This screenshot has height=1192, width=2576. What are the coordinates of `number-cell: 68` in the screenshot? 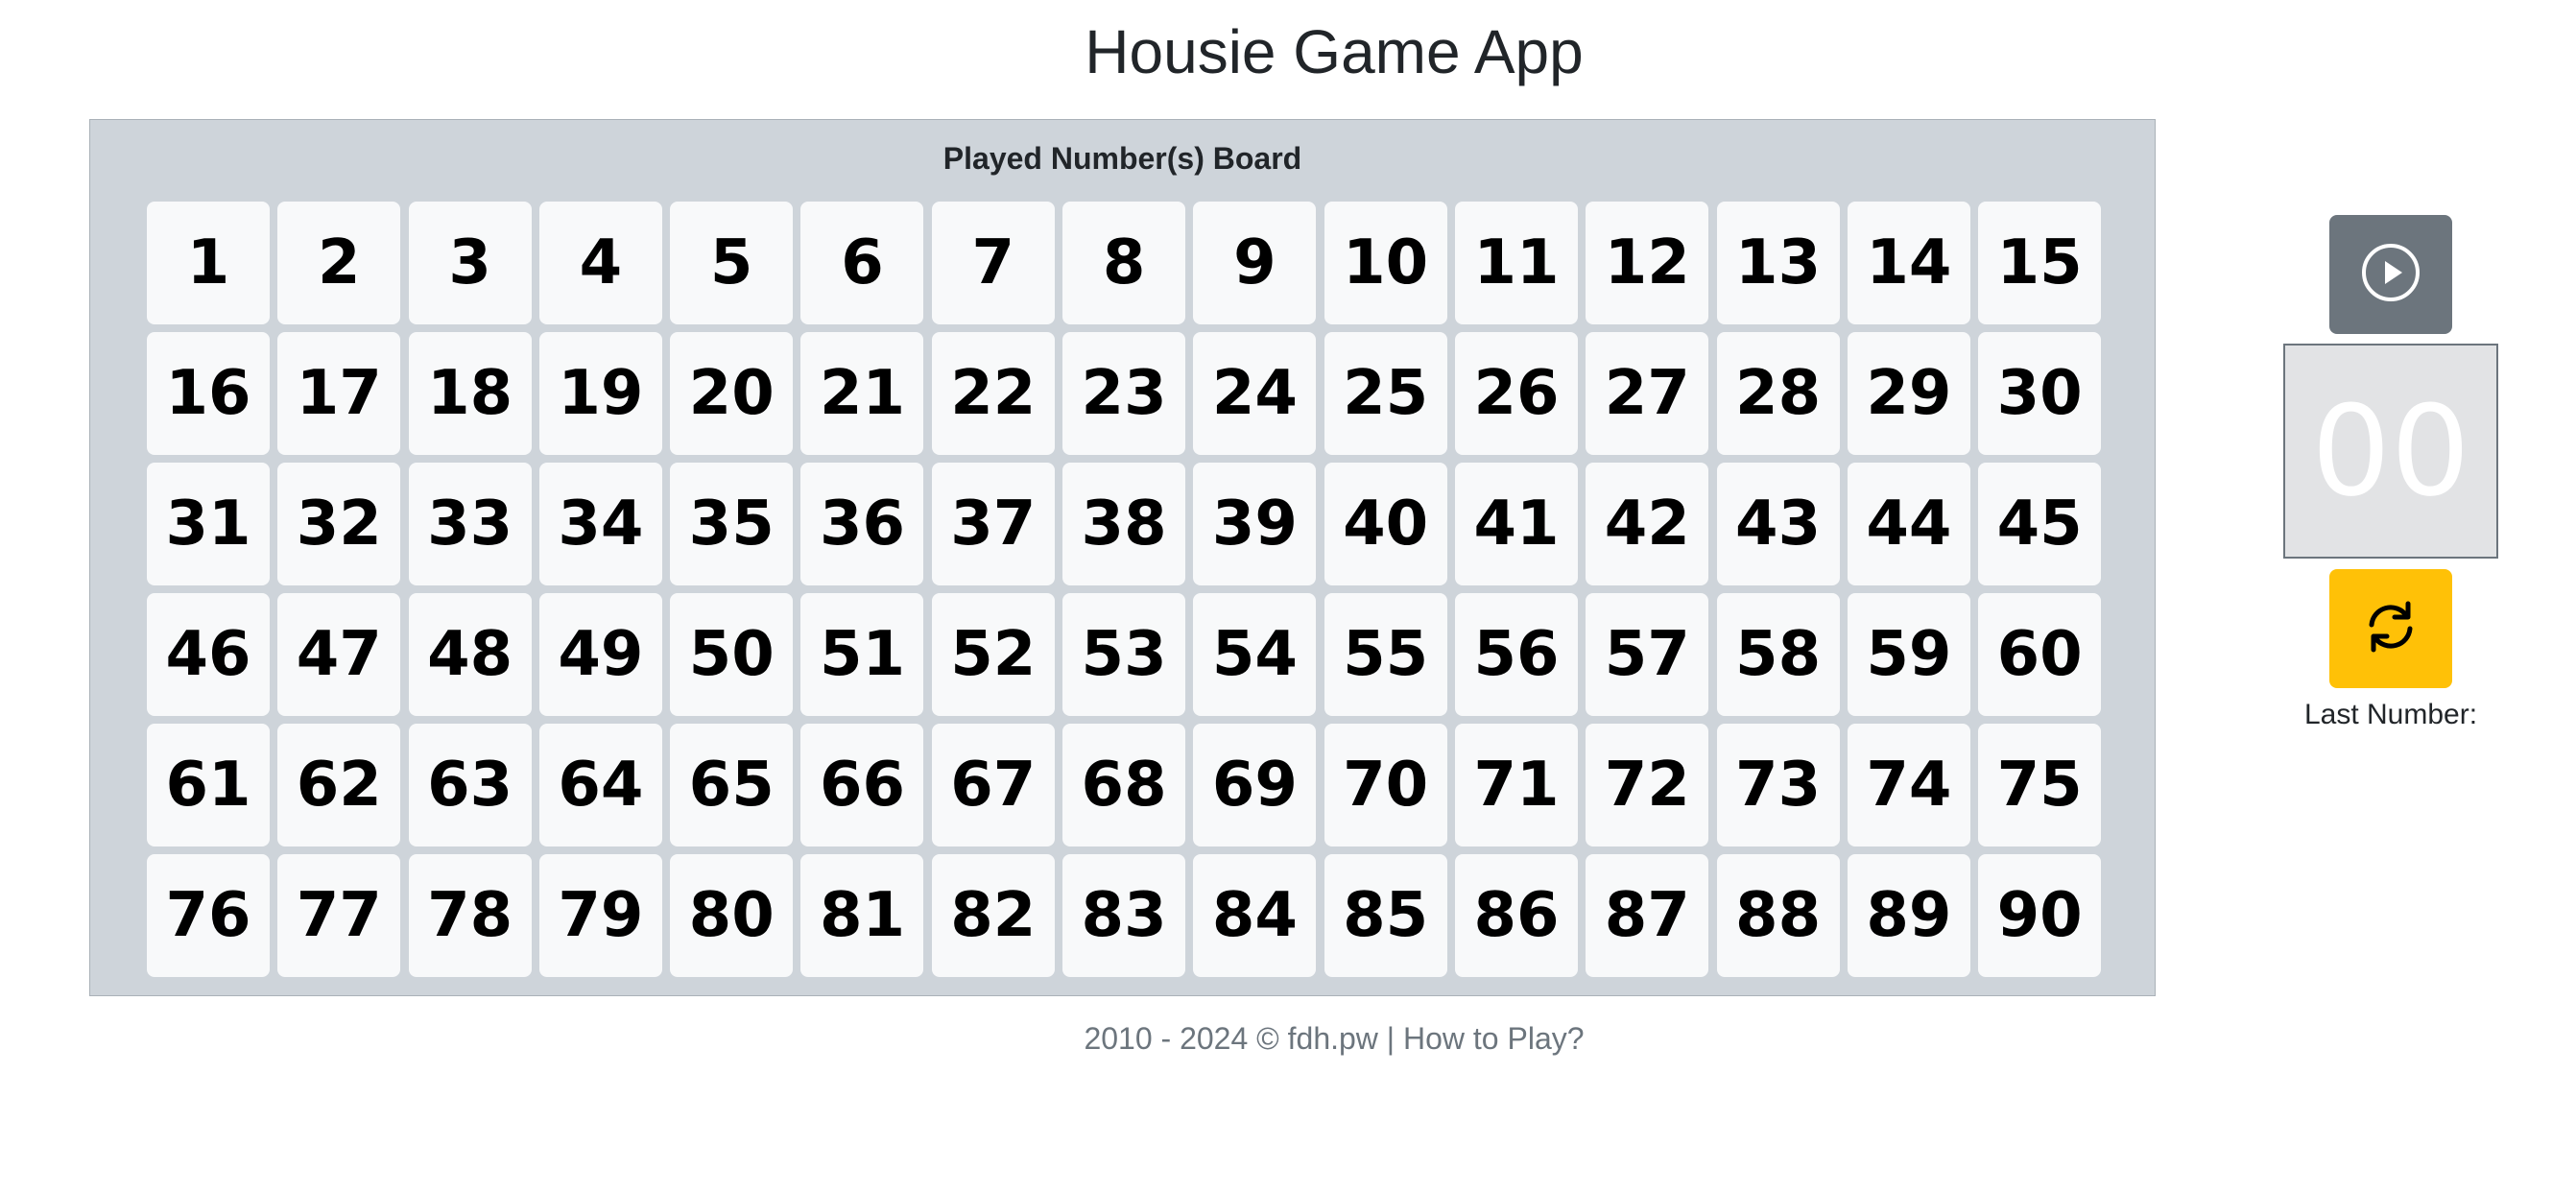 It's located at (1124, 785).